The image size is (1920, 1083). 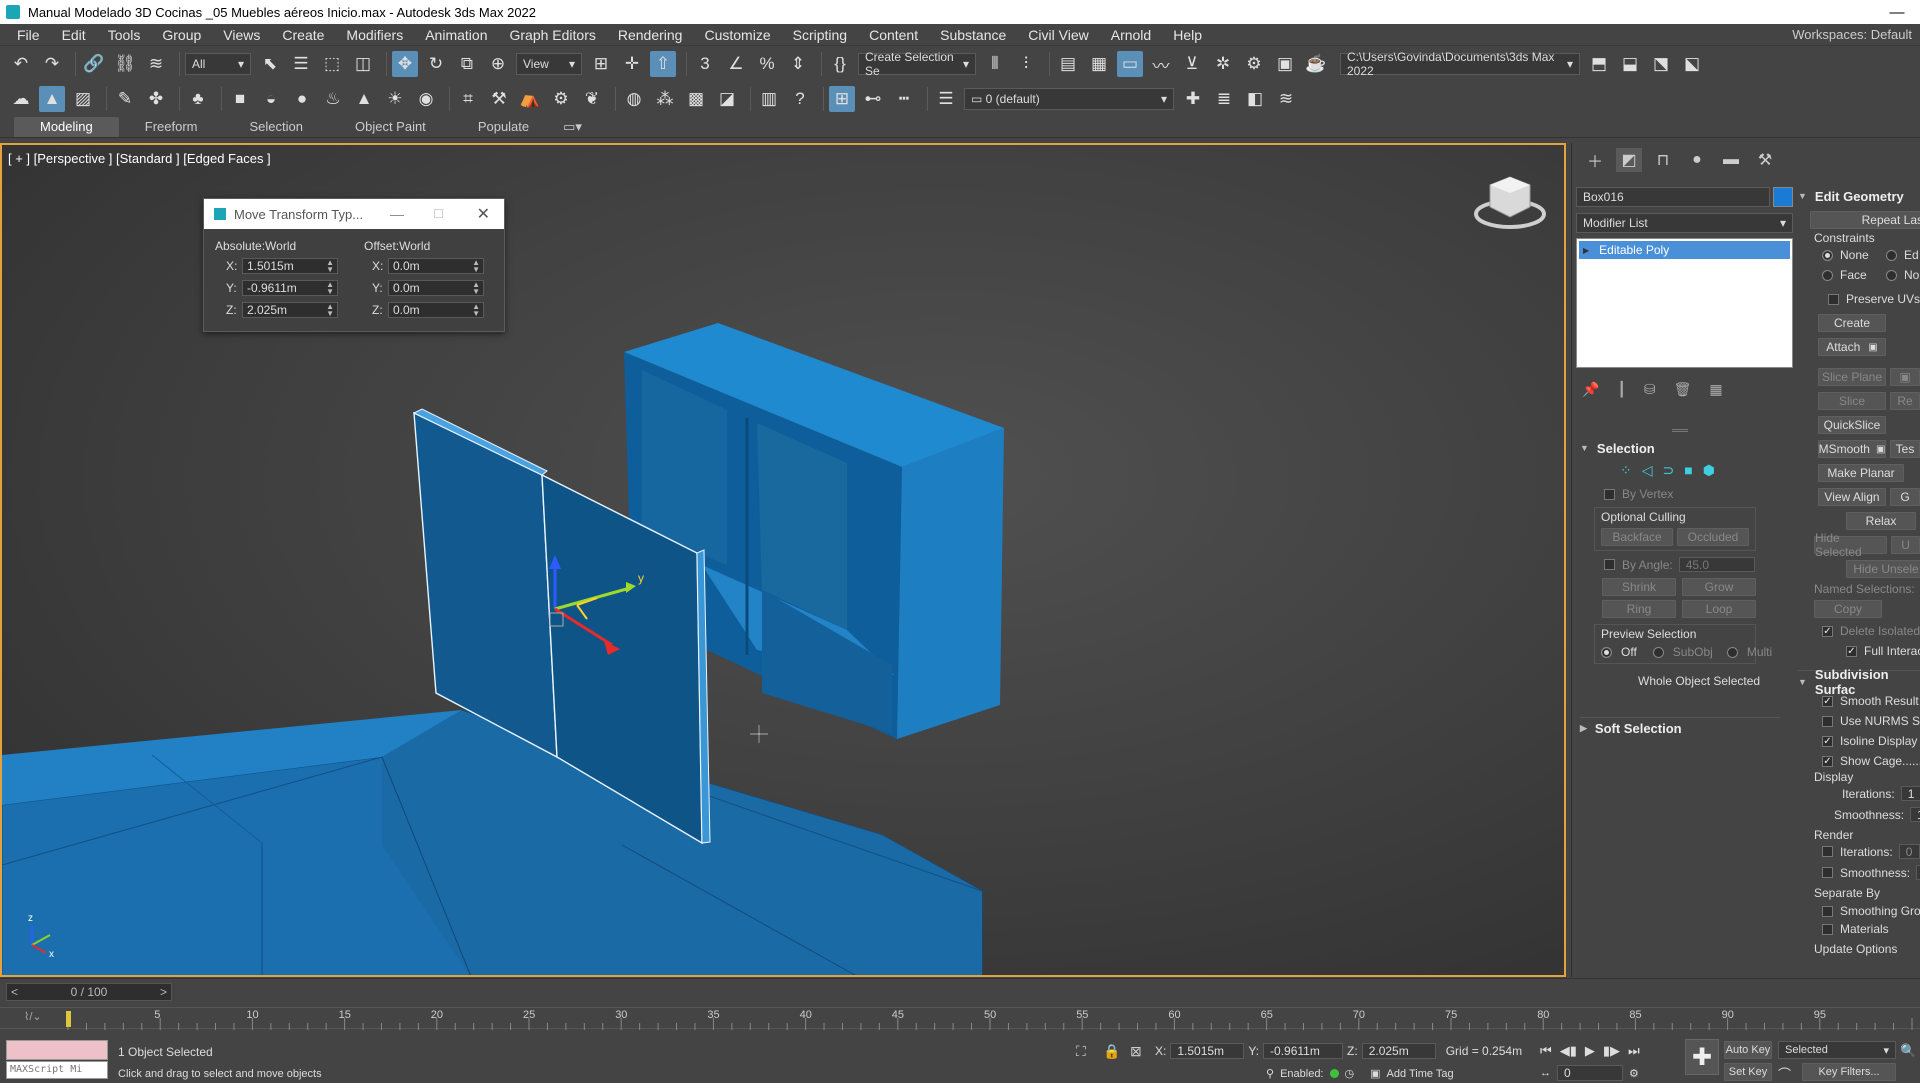 What do you see at coordinates (552, 35) in the screenshot?
I see `menu-graph-editors: Graph Editors` at bounding box center [552, 35].